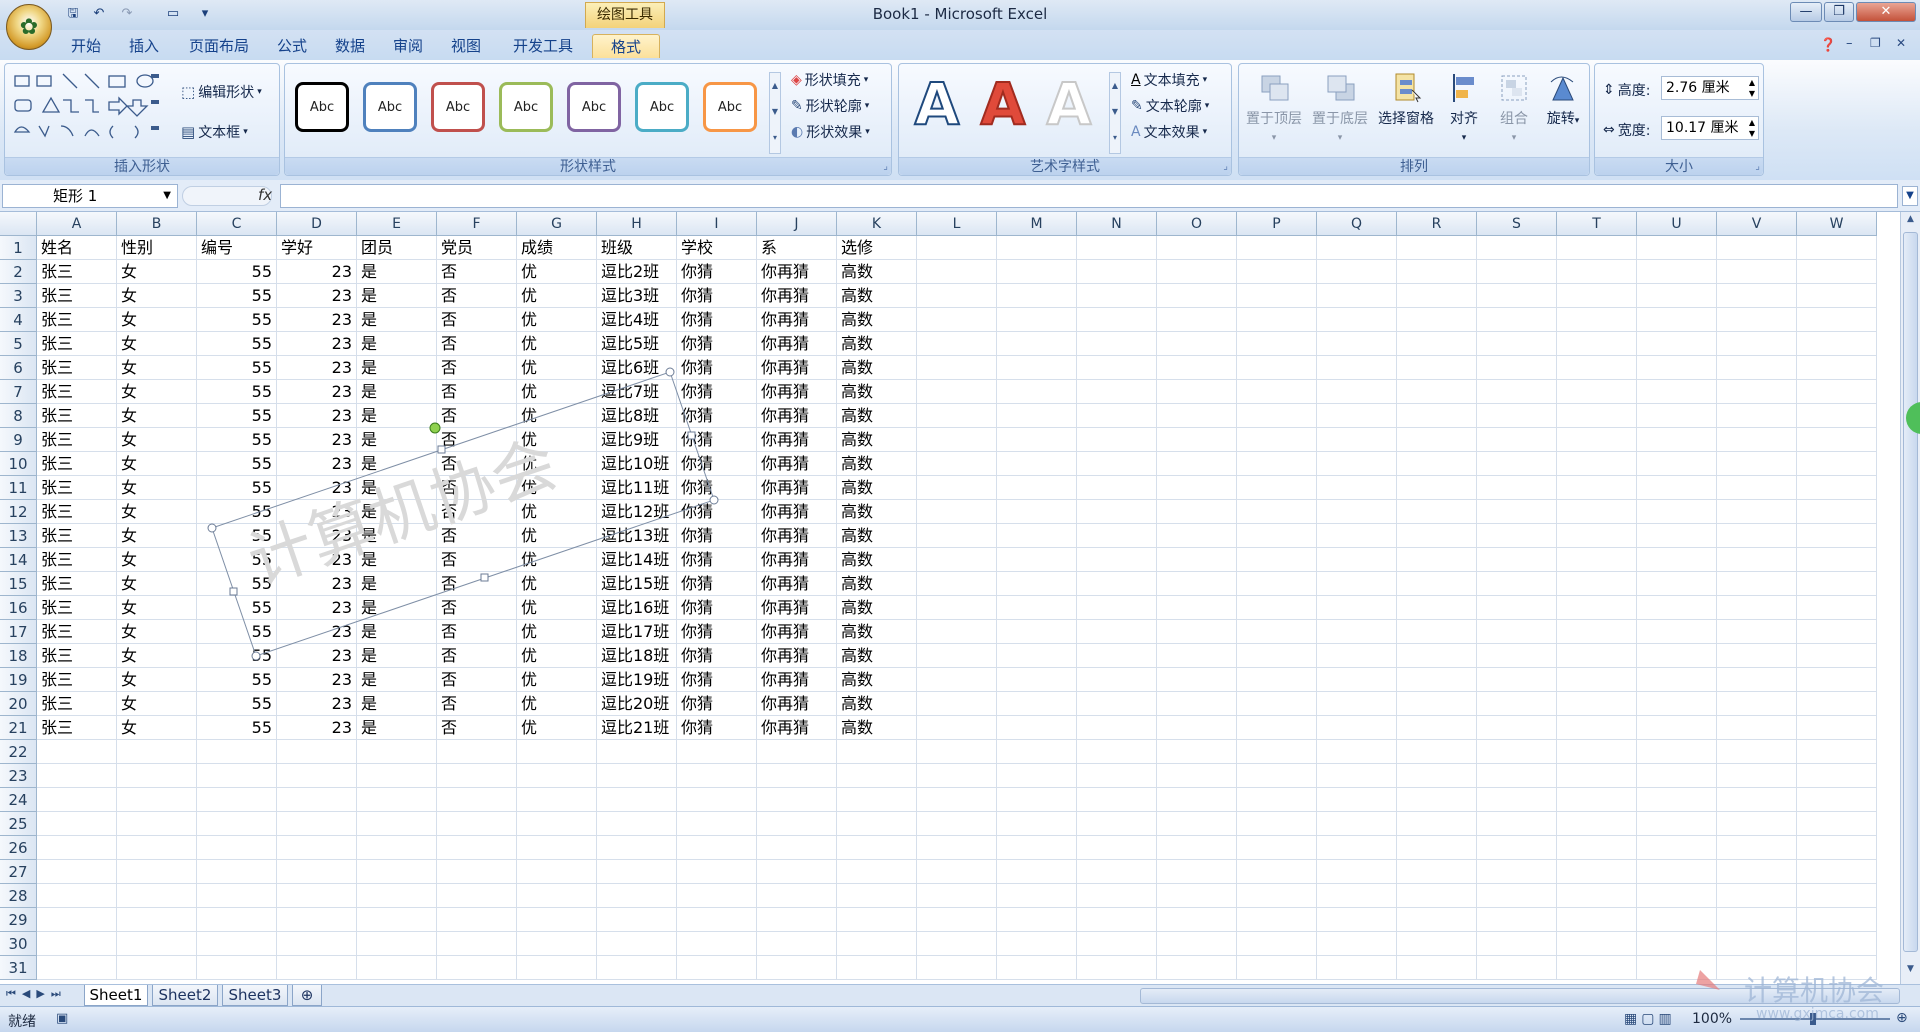  Describe the element at coordinates (1710, 128) in the screenshot. I see `width-input: 10.17 厘米 ▲ ▼` at that location.